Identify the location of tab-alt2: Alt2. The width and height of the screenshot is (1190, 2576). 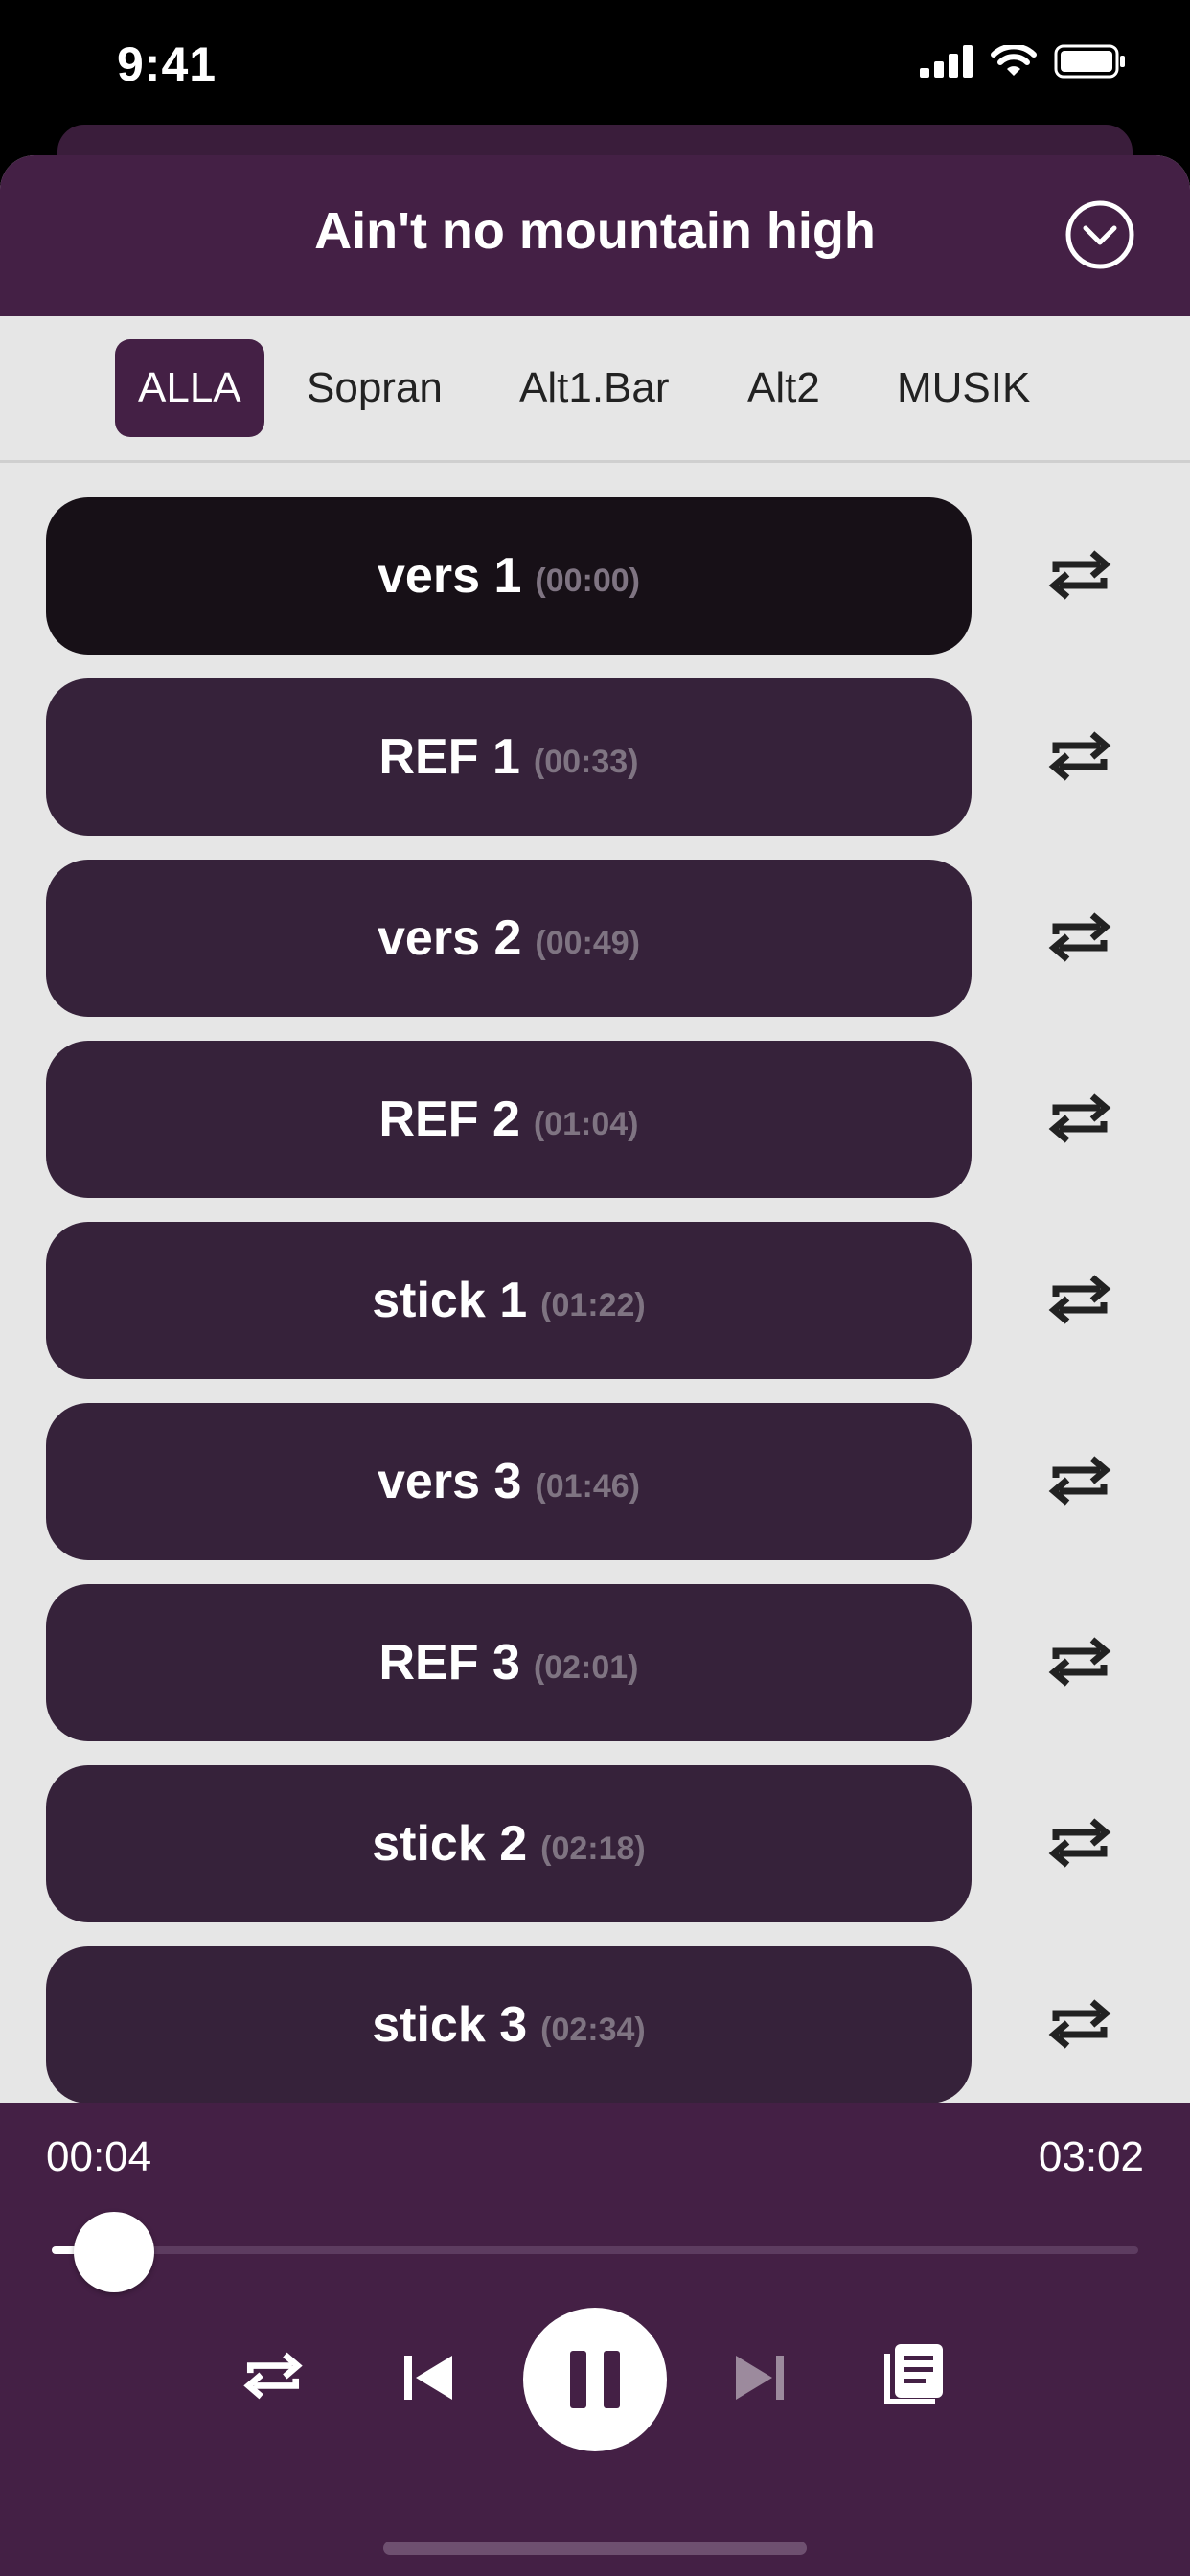
(783, 388).